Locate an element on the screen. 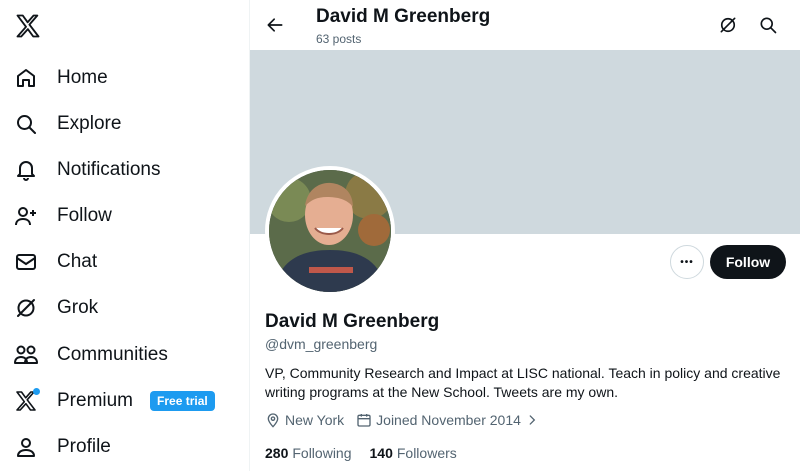 The image size is (800, 471). following-label: Following is located at coordinates (322, 453).